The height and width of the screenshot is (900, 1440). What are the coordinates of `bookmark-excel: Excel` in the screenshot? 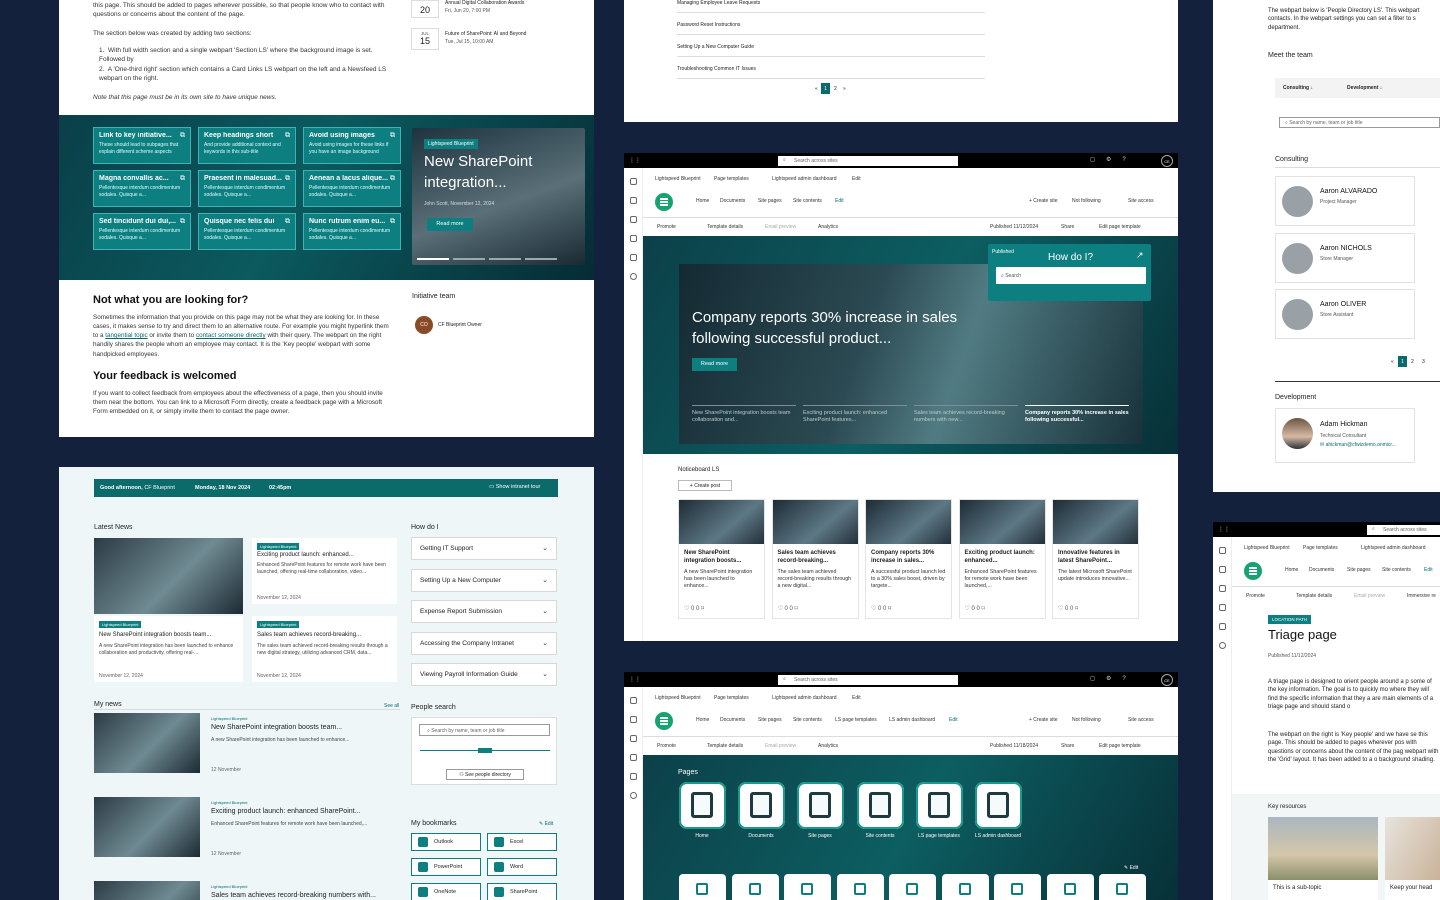 It's located at (522, 842).